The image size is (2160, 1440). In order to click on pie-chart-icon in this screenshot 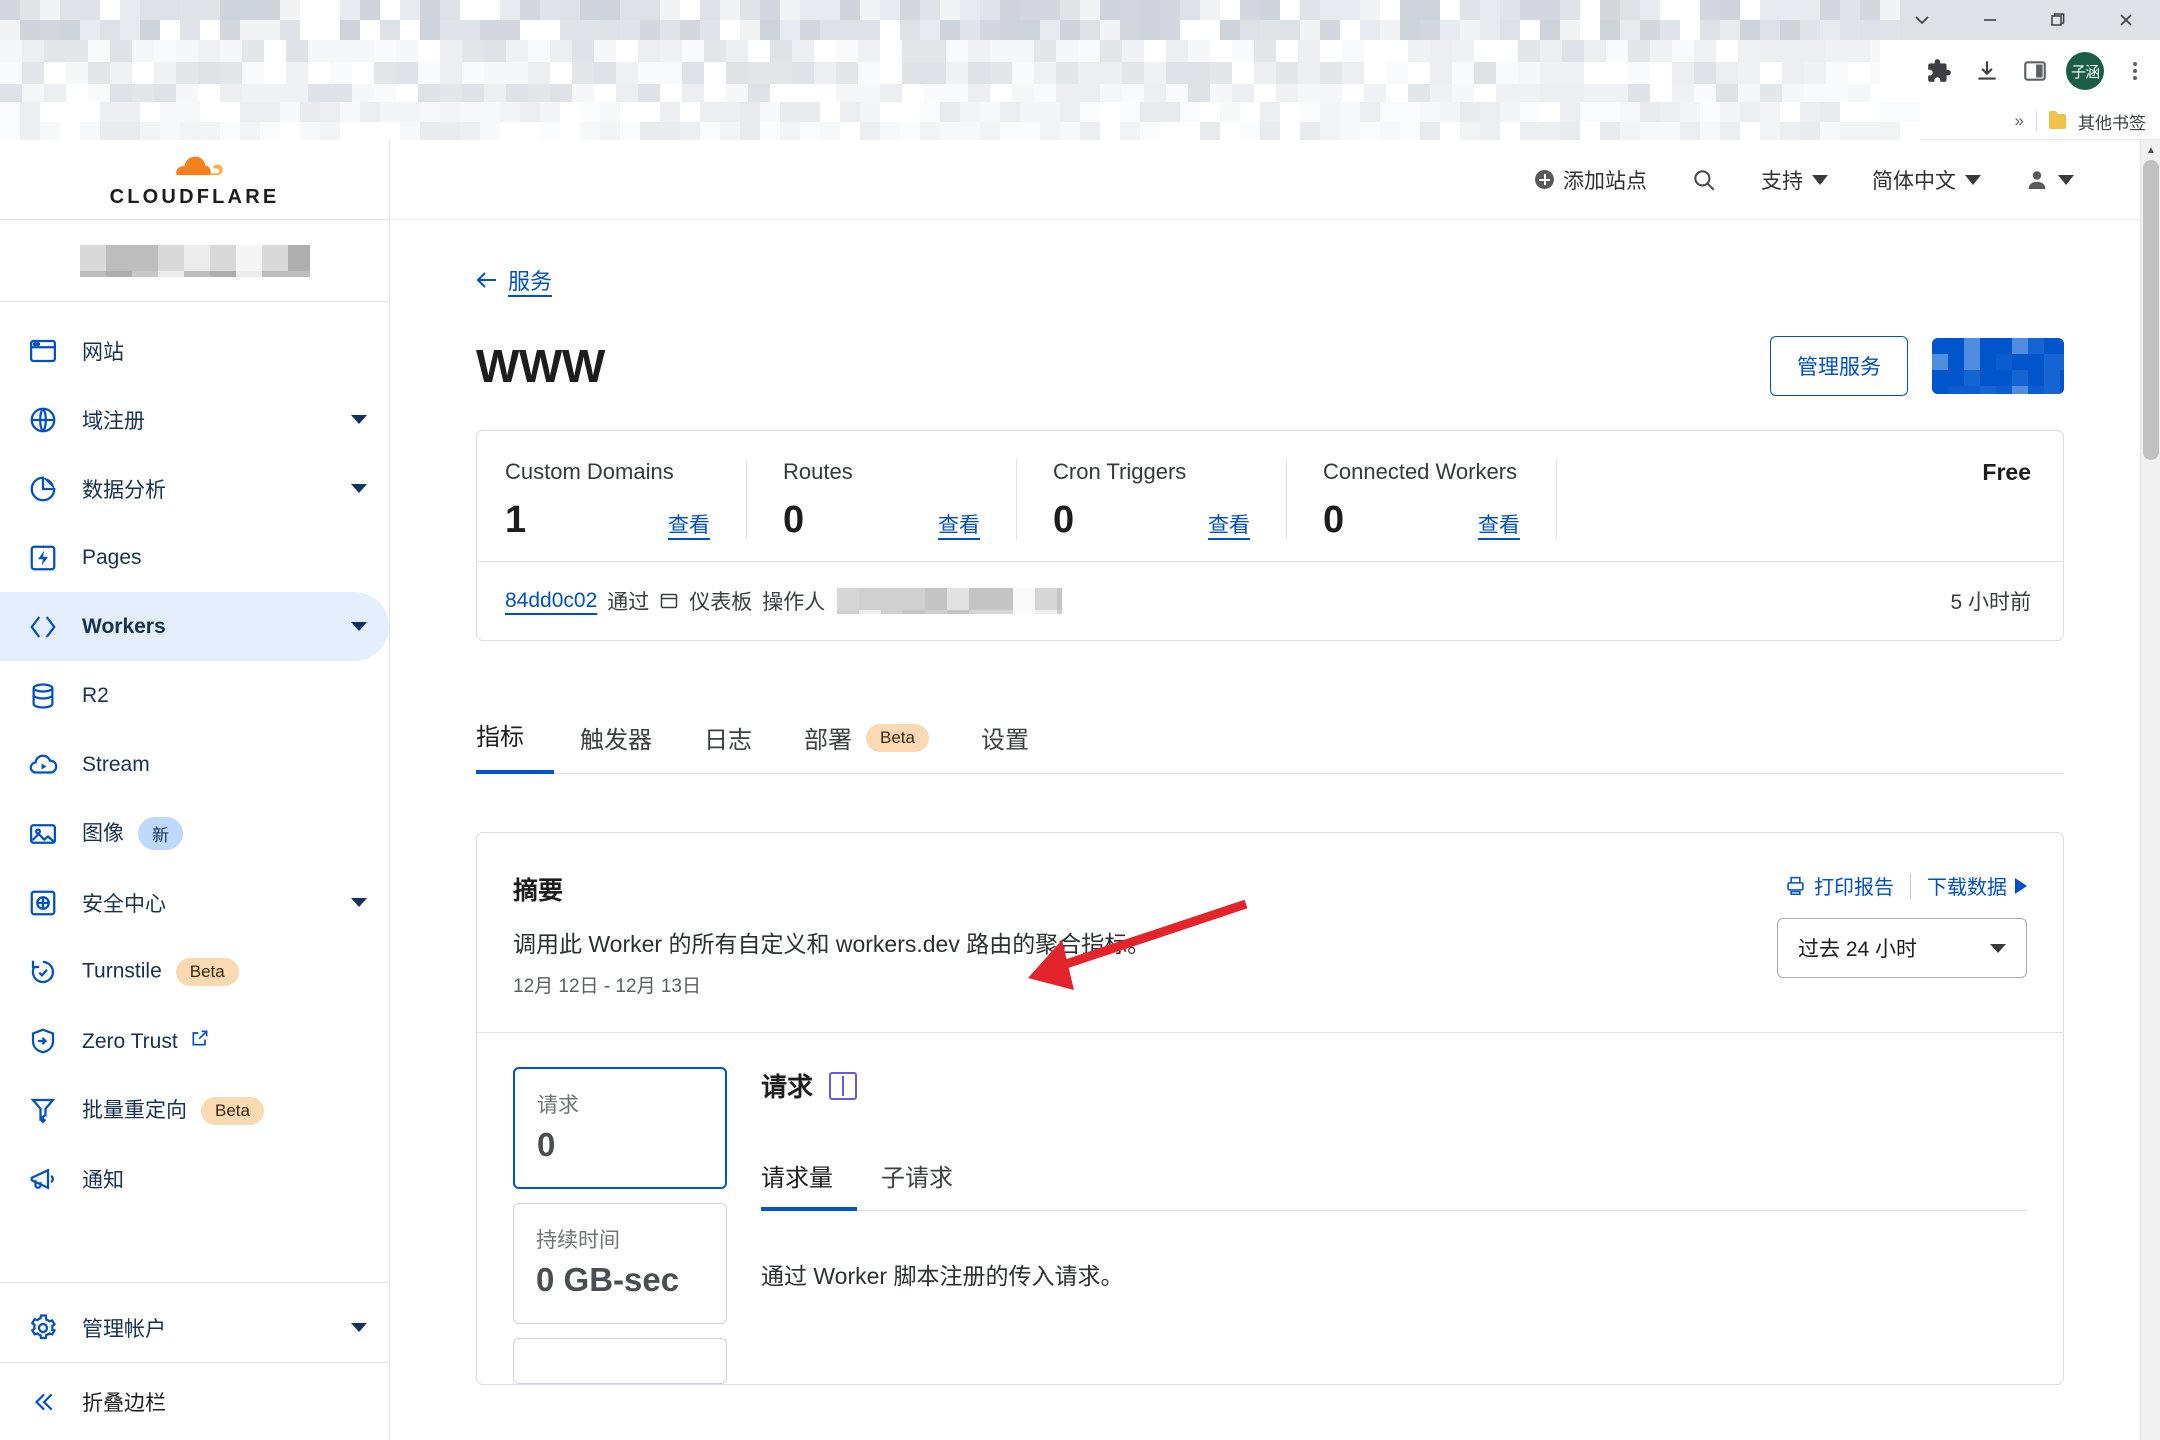, I will do `click(43, 489)`.